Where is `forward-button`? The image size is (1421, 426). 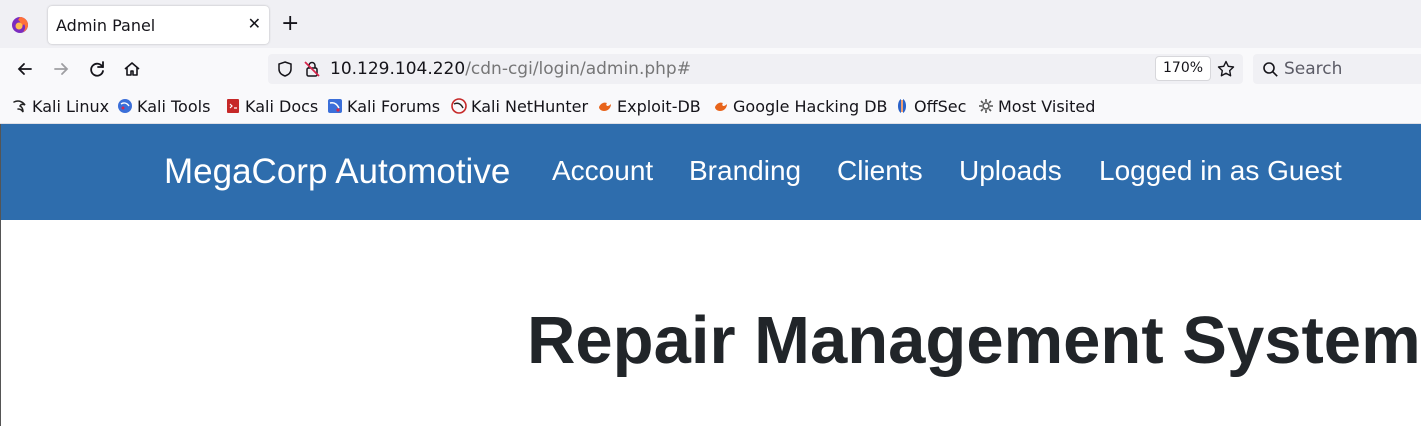 forward-button is located at coordinates (61, 69).